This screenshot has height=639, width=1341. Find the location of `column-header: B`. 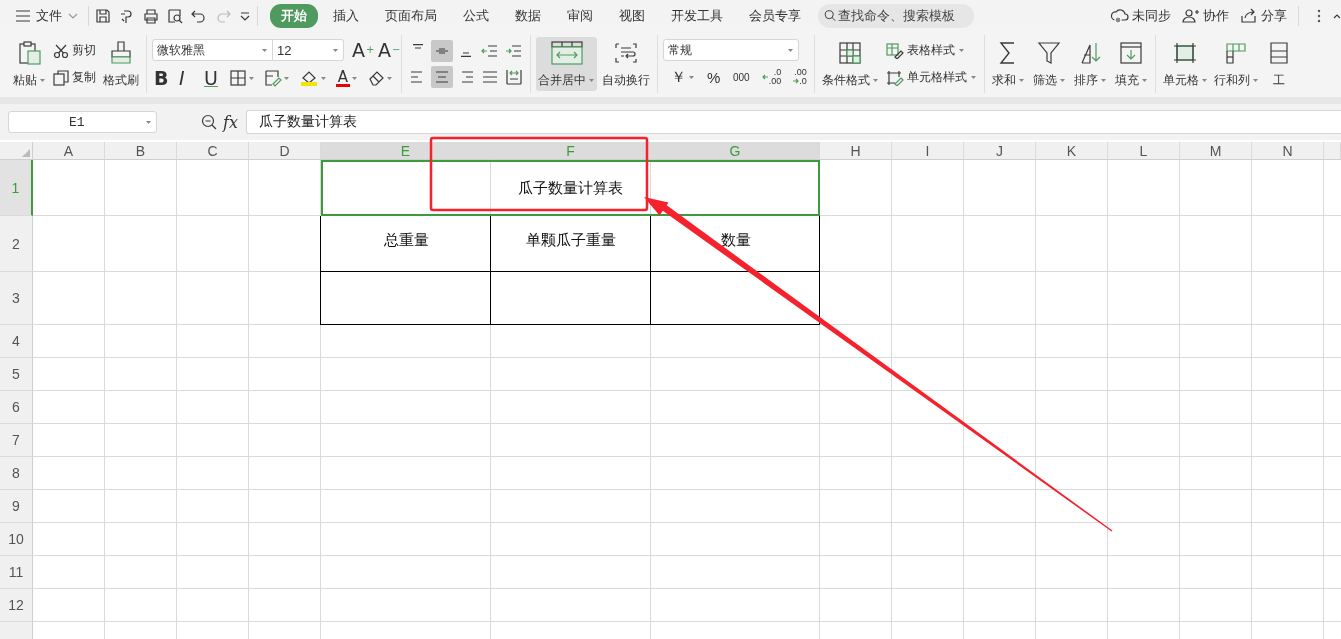

column-header: B is located at coordinates (141, 151).